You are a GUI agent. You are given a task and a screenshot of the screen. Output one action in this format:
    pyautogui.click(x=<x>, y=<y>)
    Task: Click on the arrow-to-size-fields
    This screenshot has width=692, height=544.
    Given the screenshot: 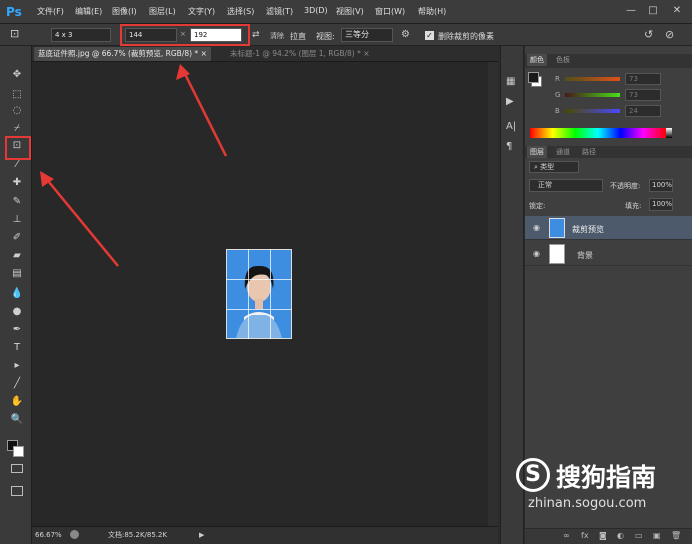 What is the action you would take?
    pyautogui.click(x=204, y=113)
    